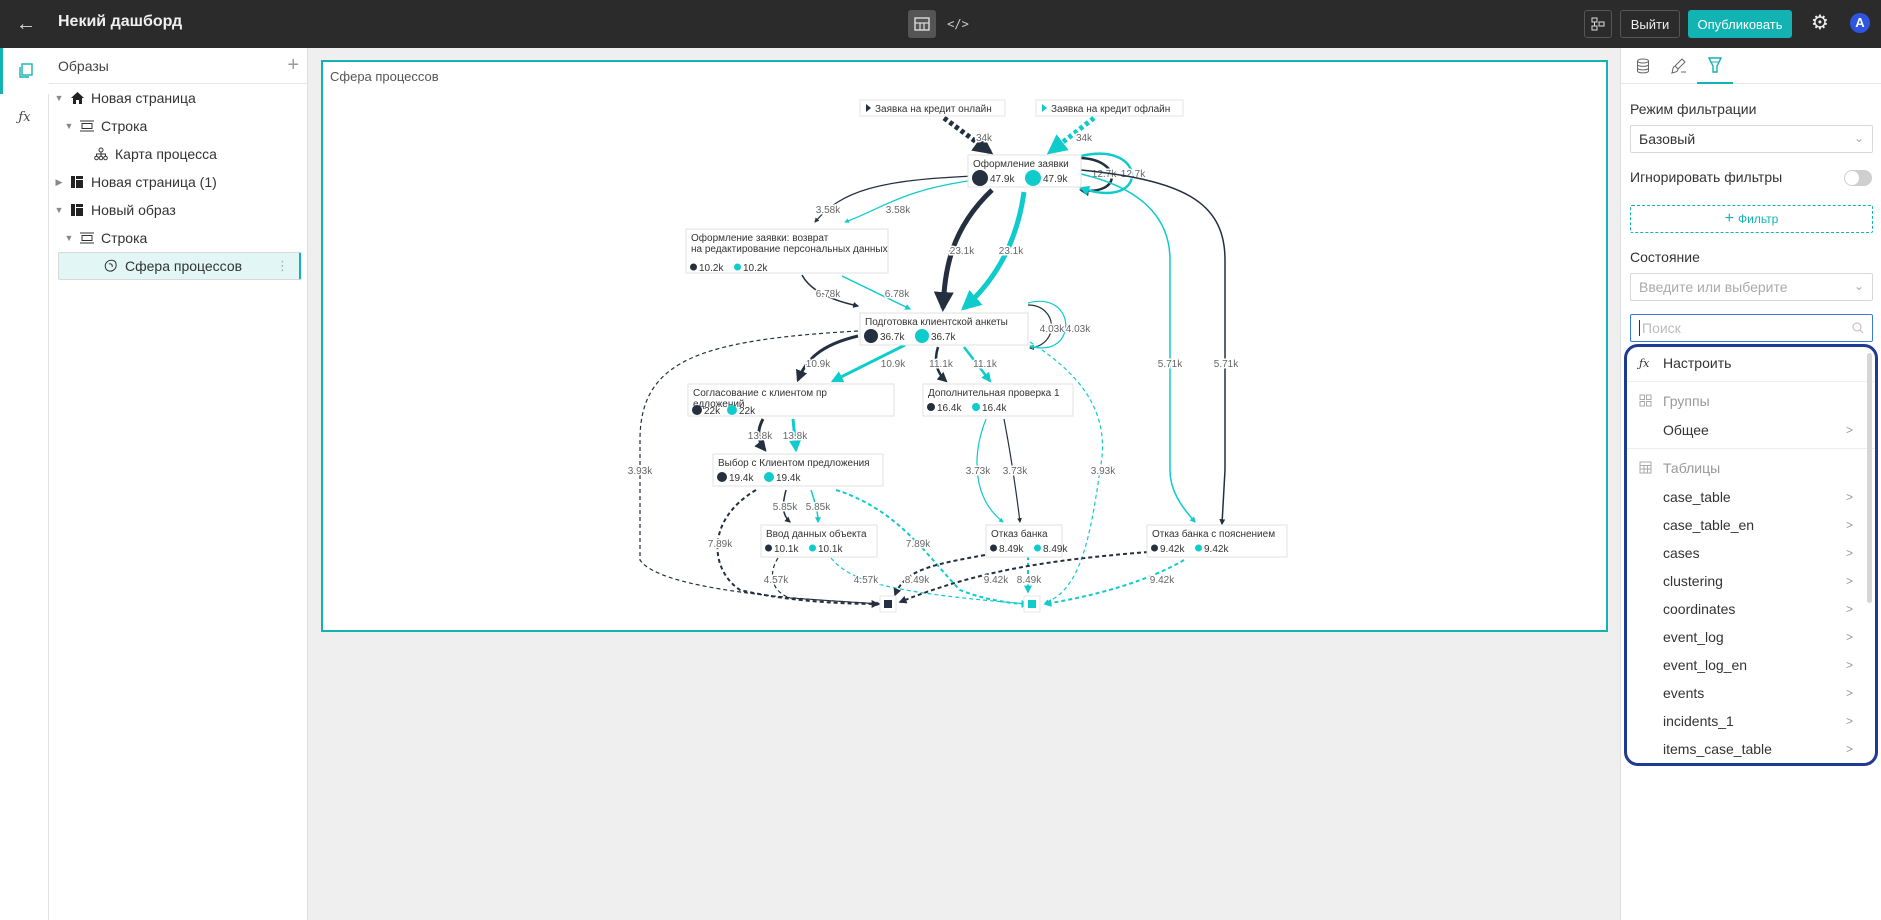  What do you see at coordinates (816, 534) in the screenshot?
I see `node-label: Ввод данных объекта` at bounding box center [816, 534].